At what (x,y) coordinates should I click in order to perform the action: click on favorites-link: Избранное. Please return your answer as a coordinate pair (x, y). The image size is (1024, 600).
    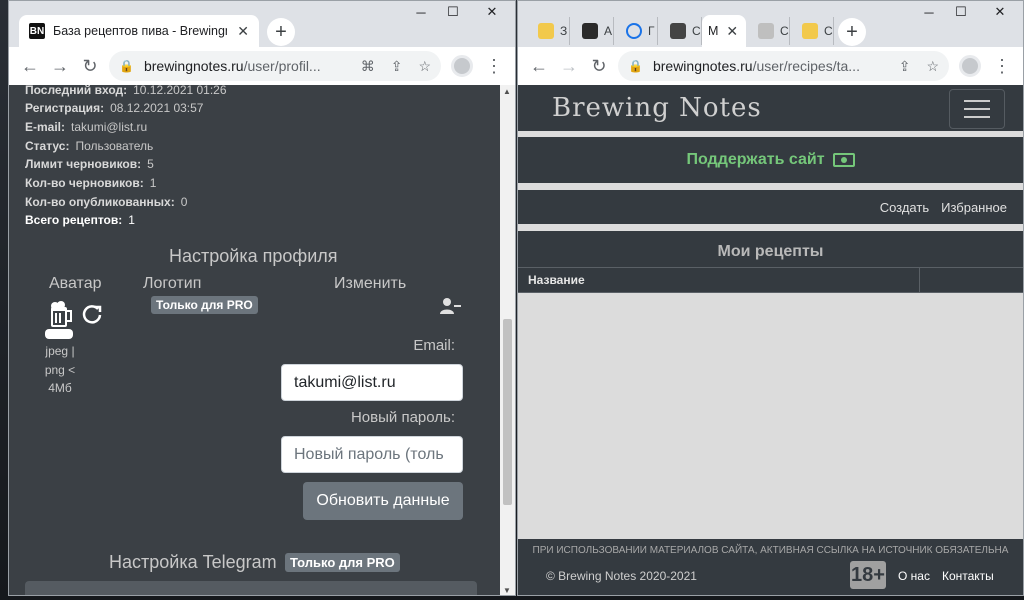
    Looking at the image, I should click on (974, 207).